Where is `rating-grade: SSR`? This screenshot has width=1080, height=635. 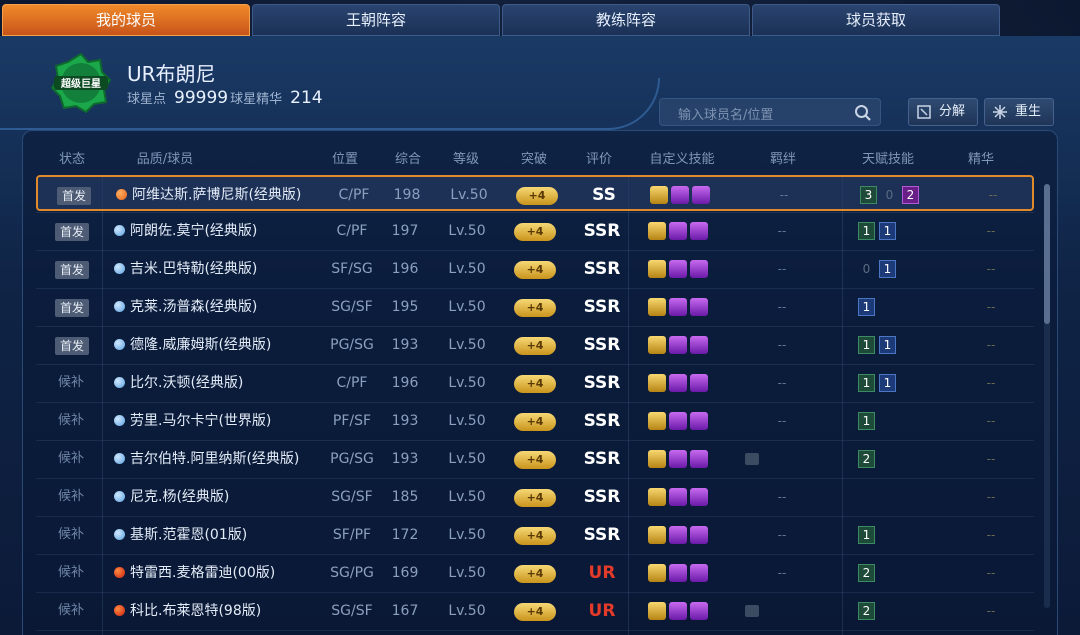
rating-grade: SSR is located at coordinates (602, 535).